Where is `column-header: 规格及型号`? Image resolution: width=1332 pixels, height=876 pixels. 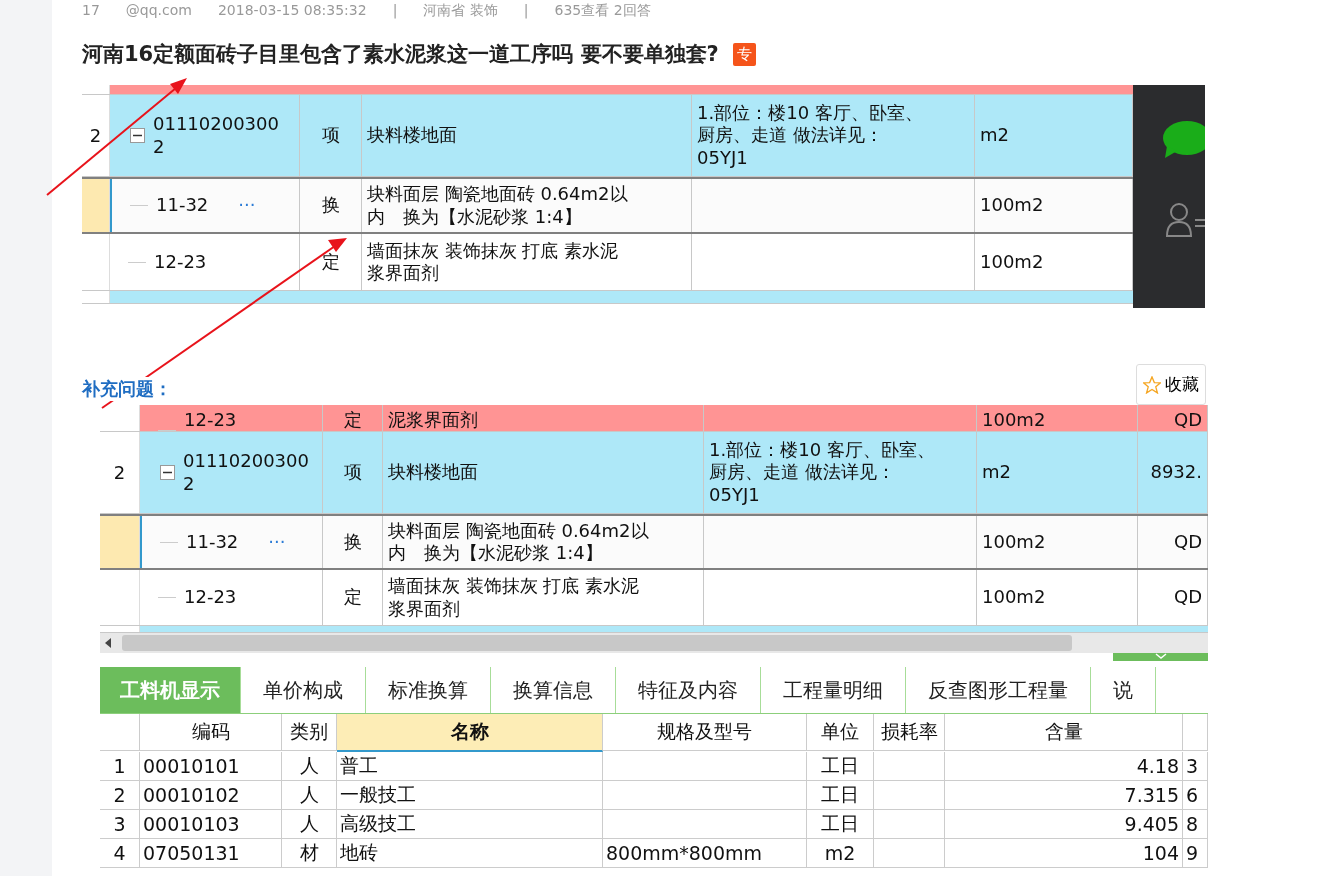 column-header: 规格及型号 is located at coordinates (705, 732).